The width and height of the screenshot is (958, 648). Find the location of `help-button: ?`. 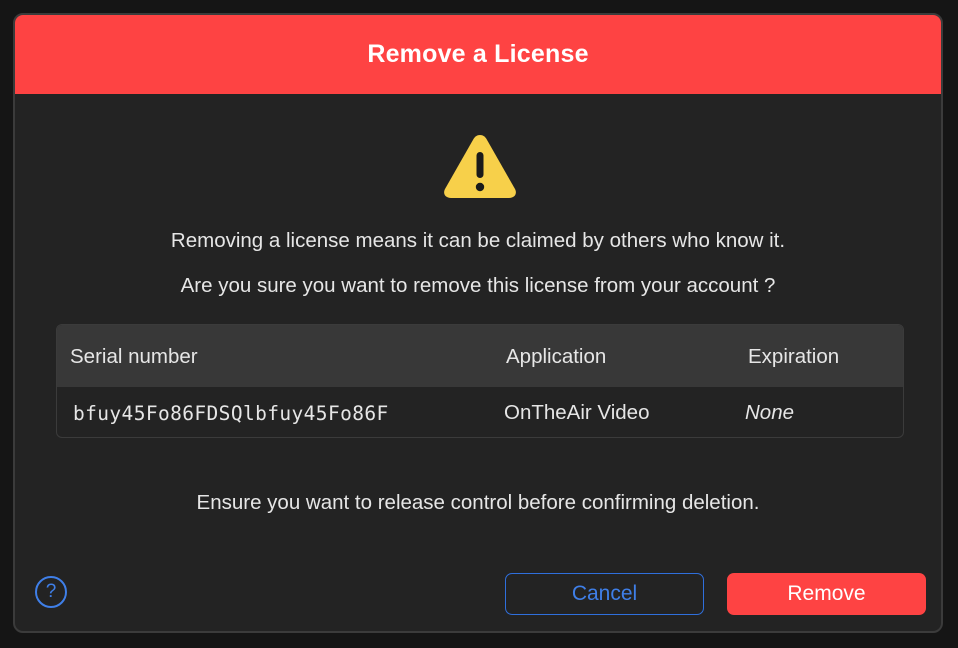

help-button: ? is located at coordinates (51, 592).